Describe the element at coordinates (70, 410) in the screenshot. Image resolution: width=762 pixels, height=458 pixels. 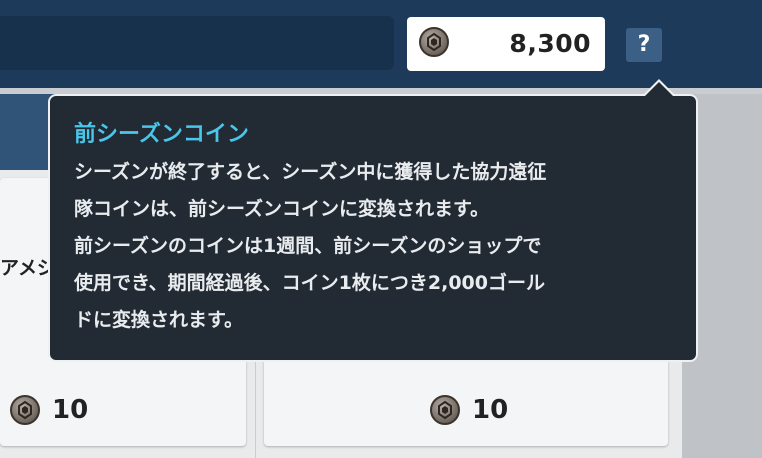
I see `left-price-value: 10` at that location.